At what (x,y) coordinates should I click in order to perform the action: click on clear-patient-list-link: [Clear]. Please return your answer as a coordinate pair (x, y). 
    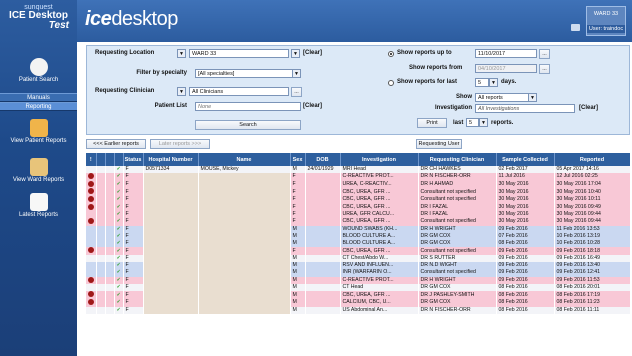
    Looking at the image, I should click on (312, 106).